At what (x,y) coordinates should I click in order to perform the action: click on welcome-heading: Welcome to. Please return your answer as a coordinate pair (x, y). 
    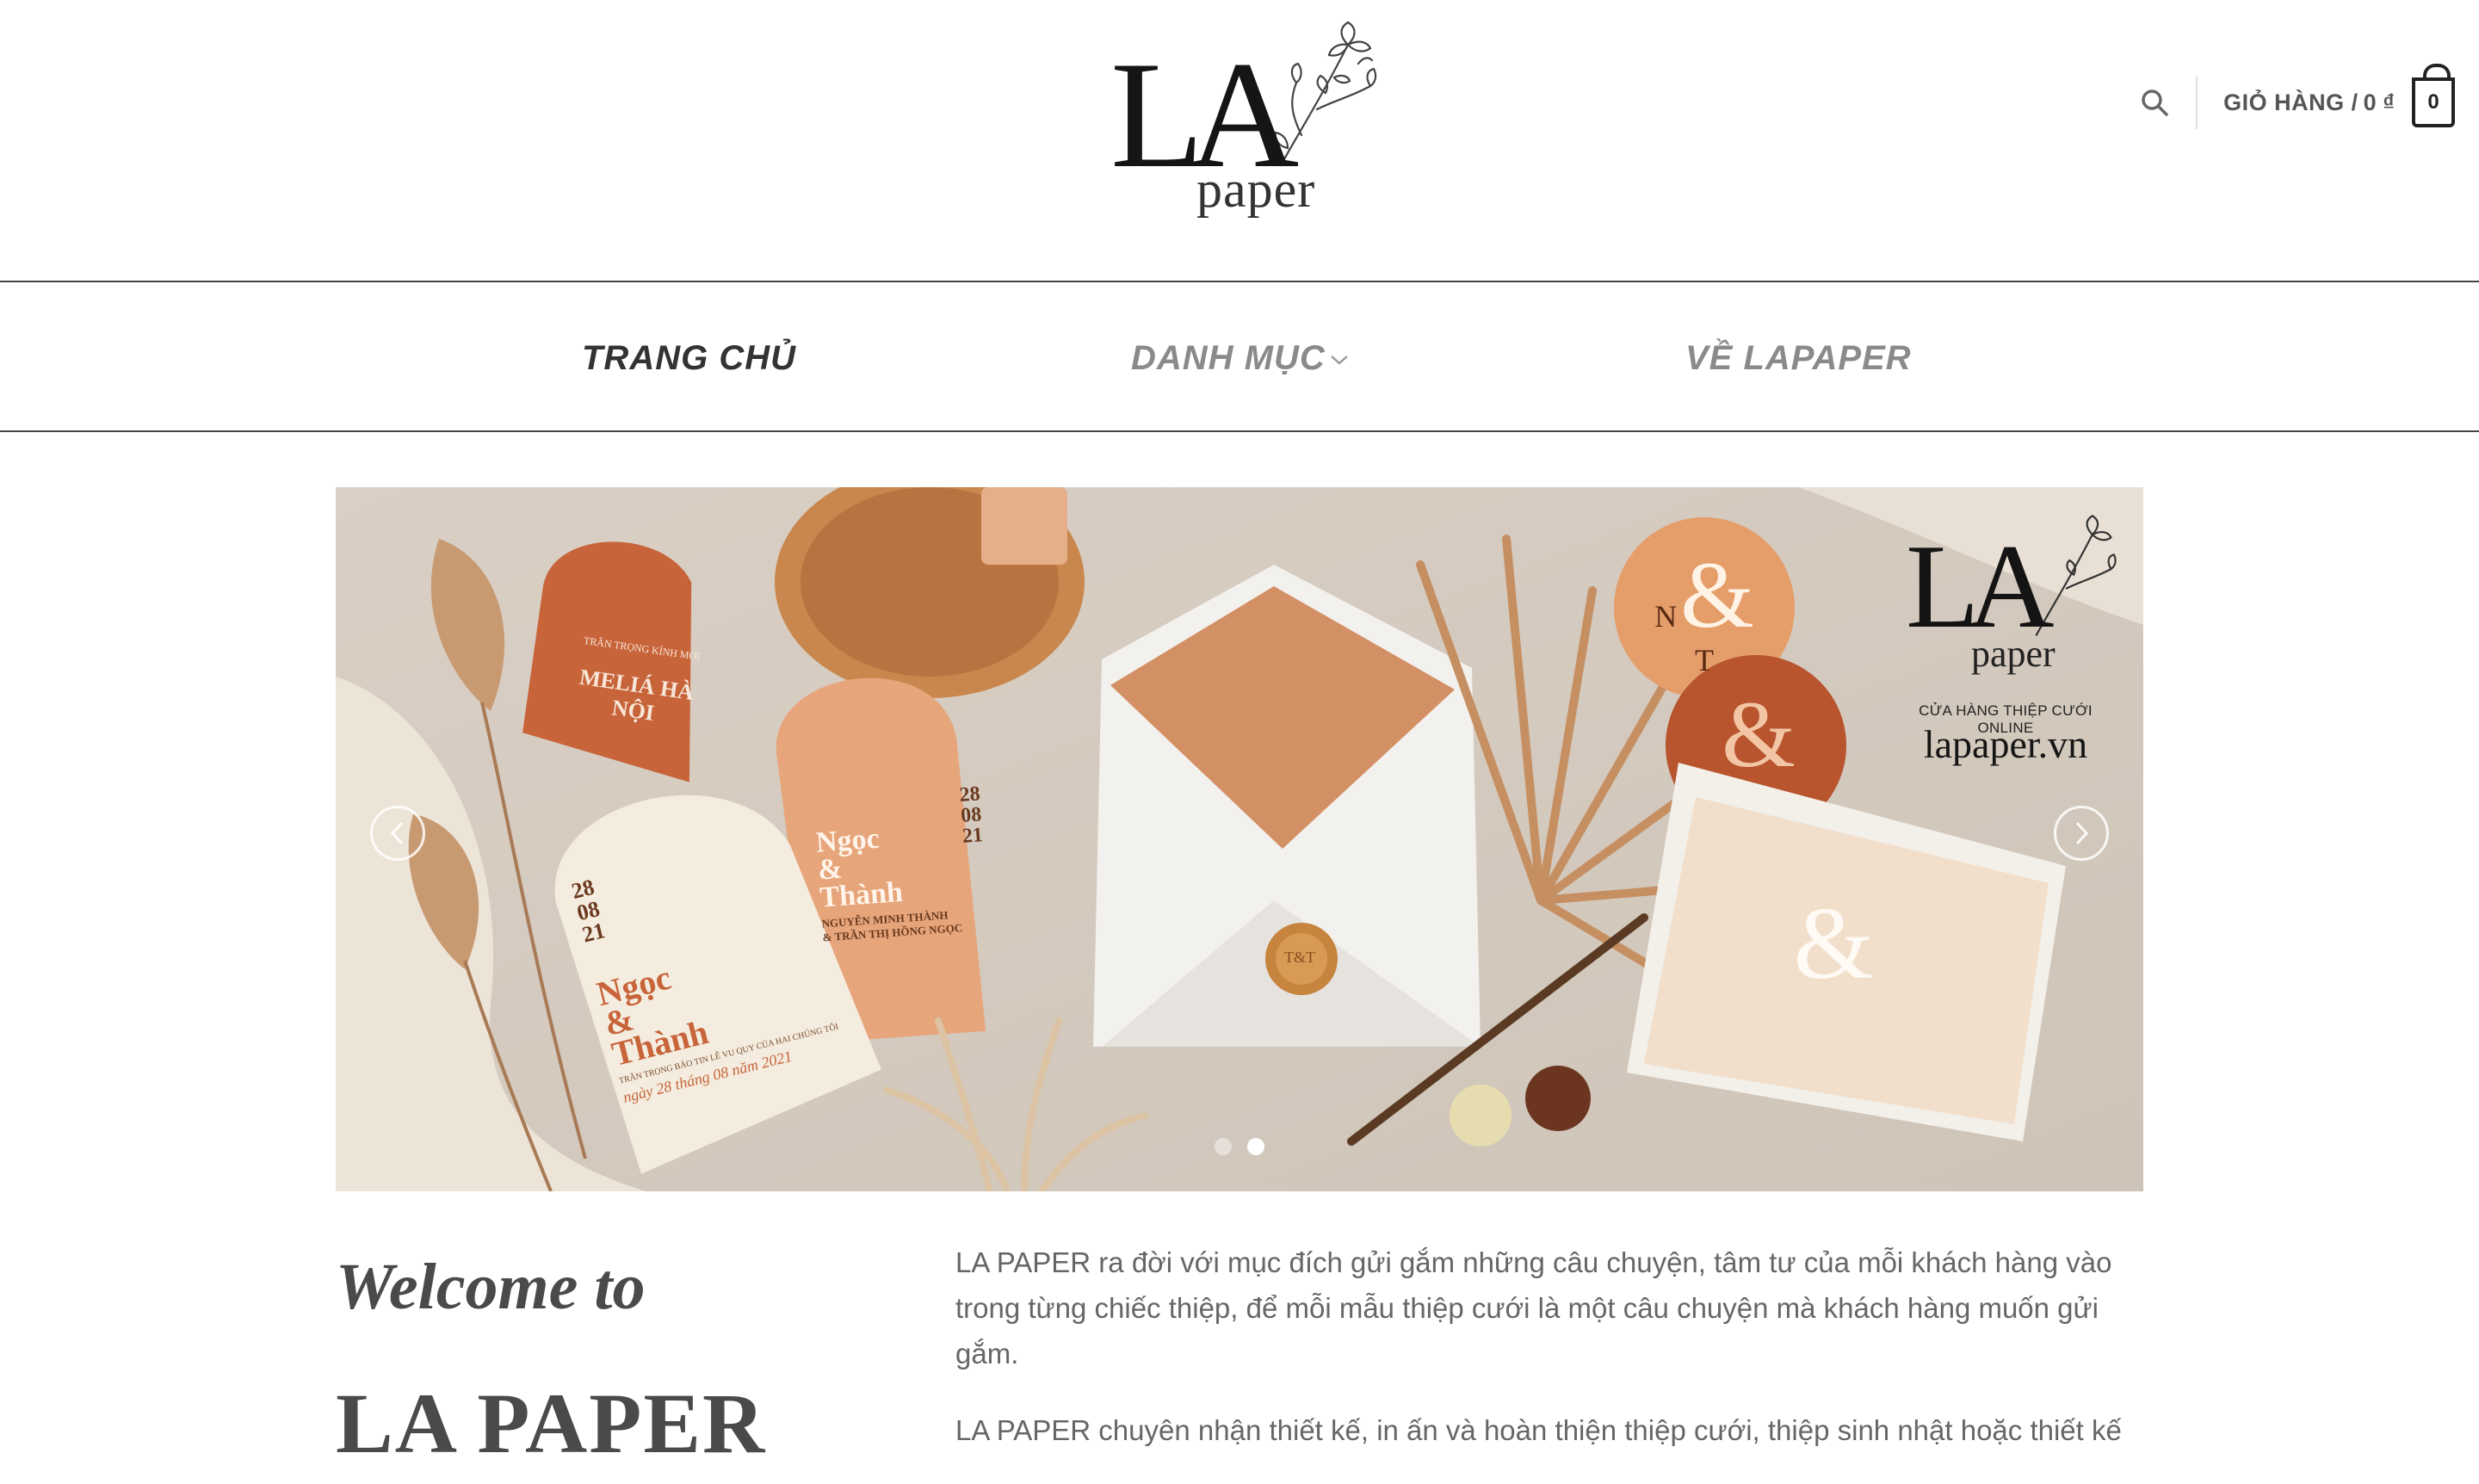
    Looking at the image, I should click on (491, 1287).